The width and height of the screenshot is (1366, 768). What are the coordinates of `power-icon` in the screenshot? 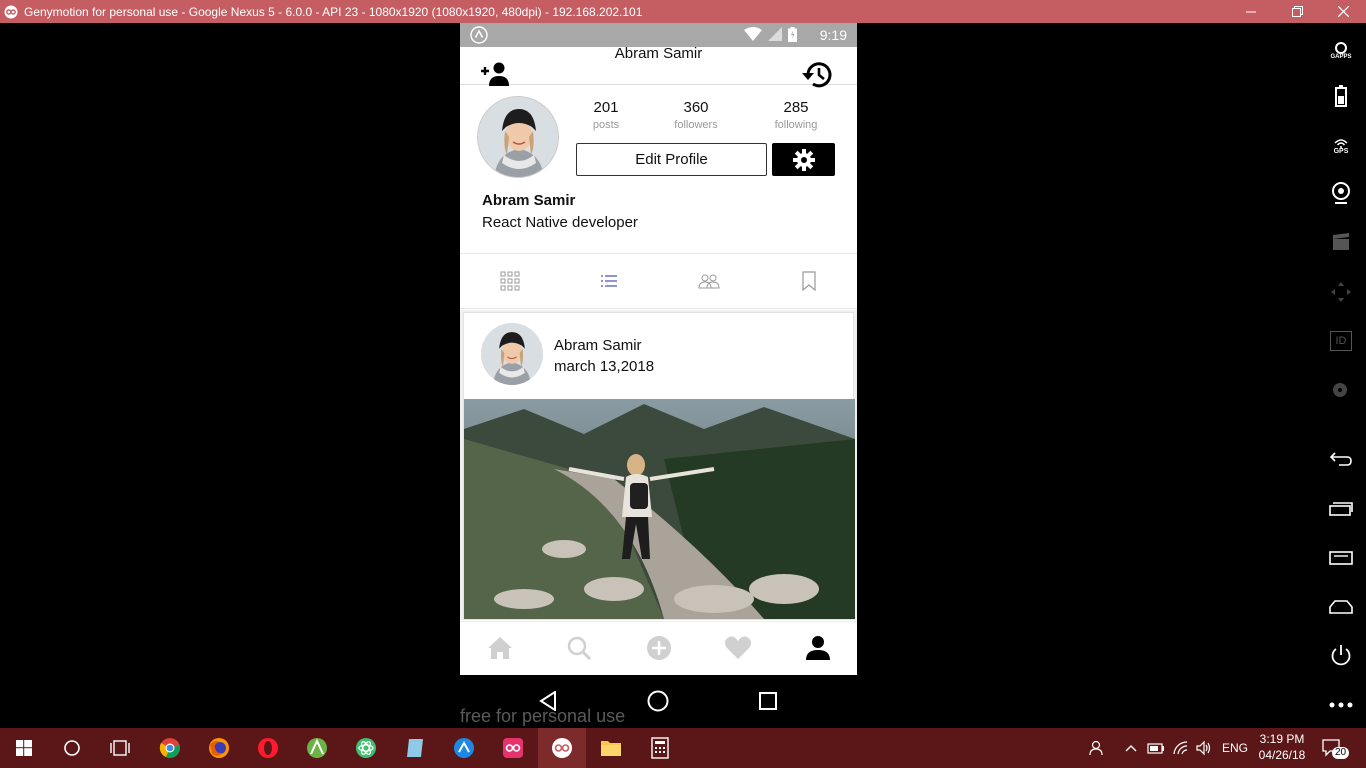 It's located at (1341, 655).